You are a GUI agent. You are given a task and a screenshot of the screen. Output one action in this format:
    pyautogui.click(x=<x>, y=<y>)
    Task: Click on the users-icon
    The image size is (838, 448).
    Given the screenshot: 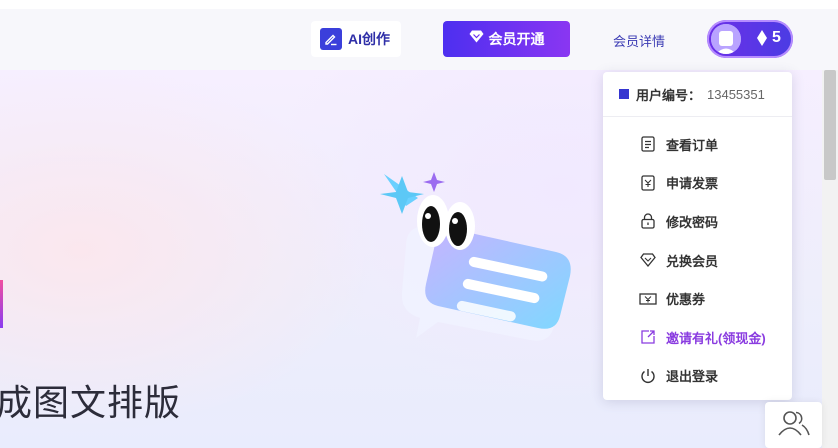 What is the action you would take?
    pyautogui.click(x=793, y=425)
    